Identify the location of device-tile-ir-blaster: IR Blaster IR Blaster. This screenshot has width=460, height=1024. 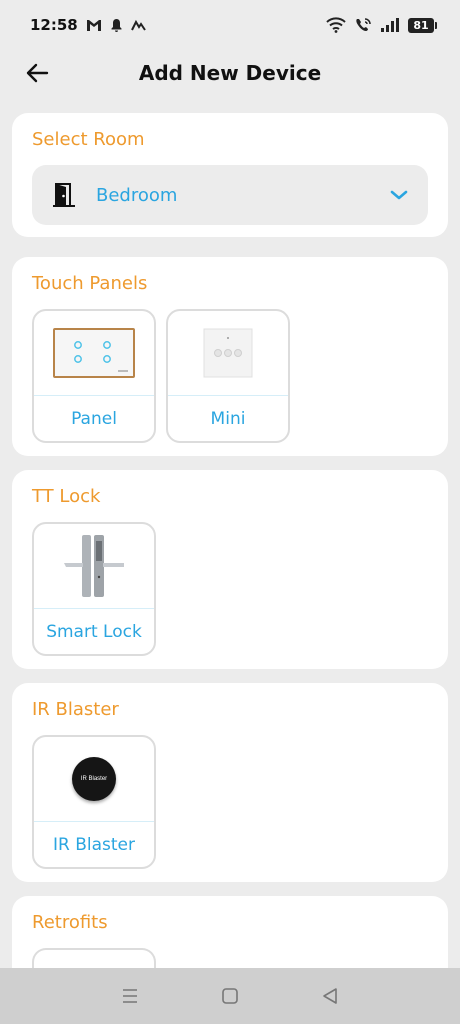
(94, 802).